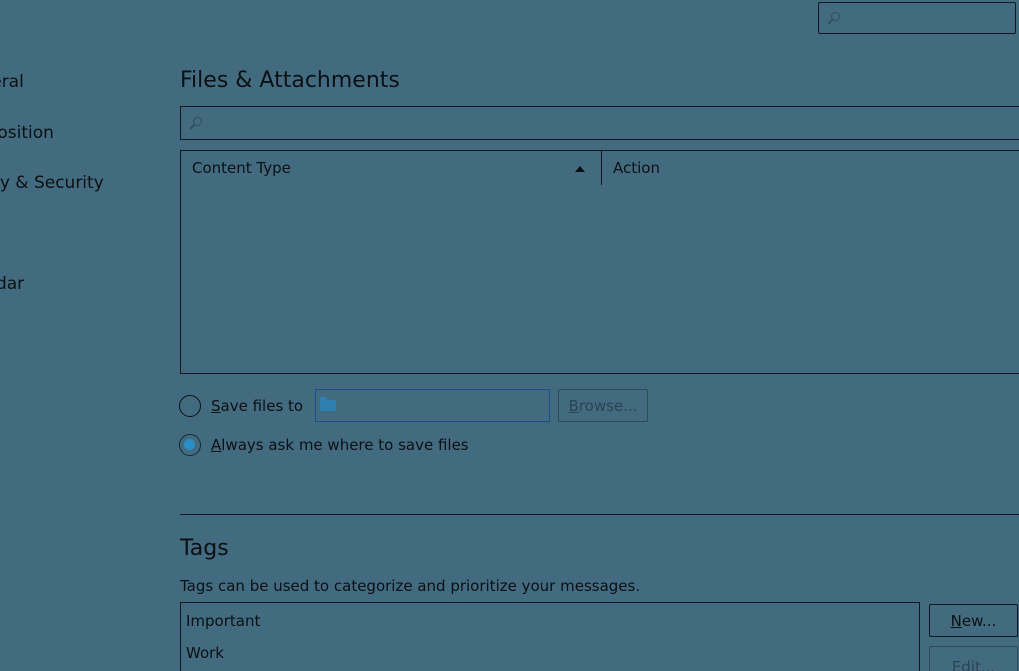 This screenshot has width=1019, height=671. What do you see at coordinates (223, 621) in the screenshot?
I see `tag-item-important: Important` at bounding box center [223, 621].